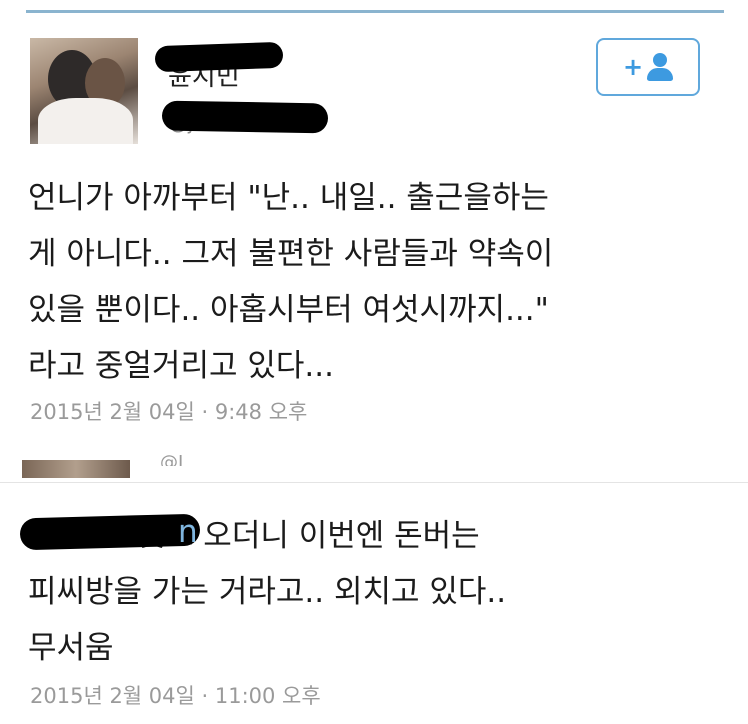 This screenshot has height=724, width=748. What do you see at coordinates (110, 532) in the screenshot?
I see `redaction-mark-mention` at bounding box center [110, 532].